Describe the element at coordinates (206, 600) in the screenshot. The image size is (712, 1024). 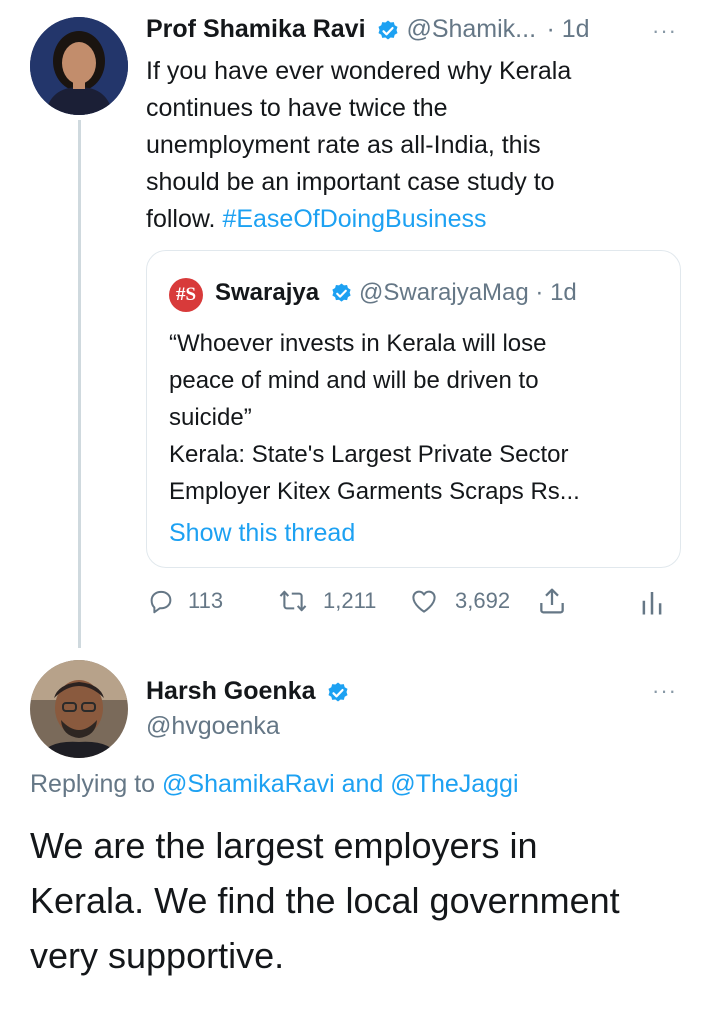
I see `reply-count: 113` at that location.